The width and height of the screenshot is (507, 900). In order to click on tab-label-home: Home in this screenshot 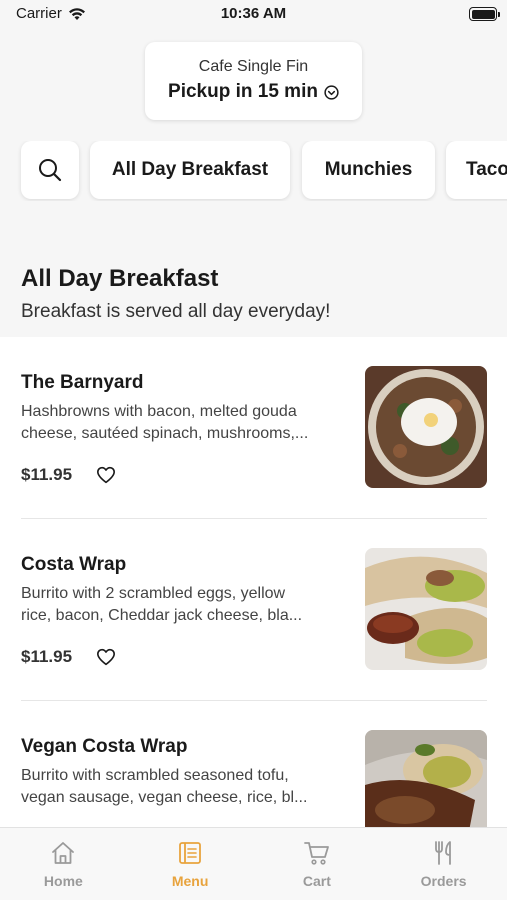, I will do `click(63, 881)`.